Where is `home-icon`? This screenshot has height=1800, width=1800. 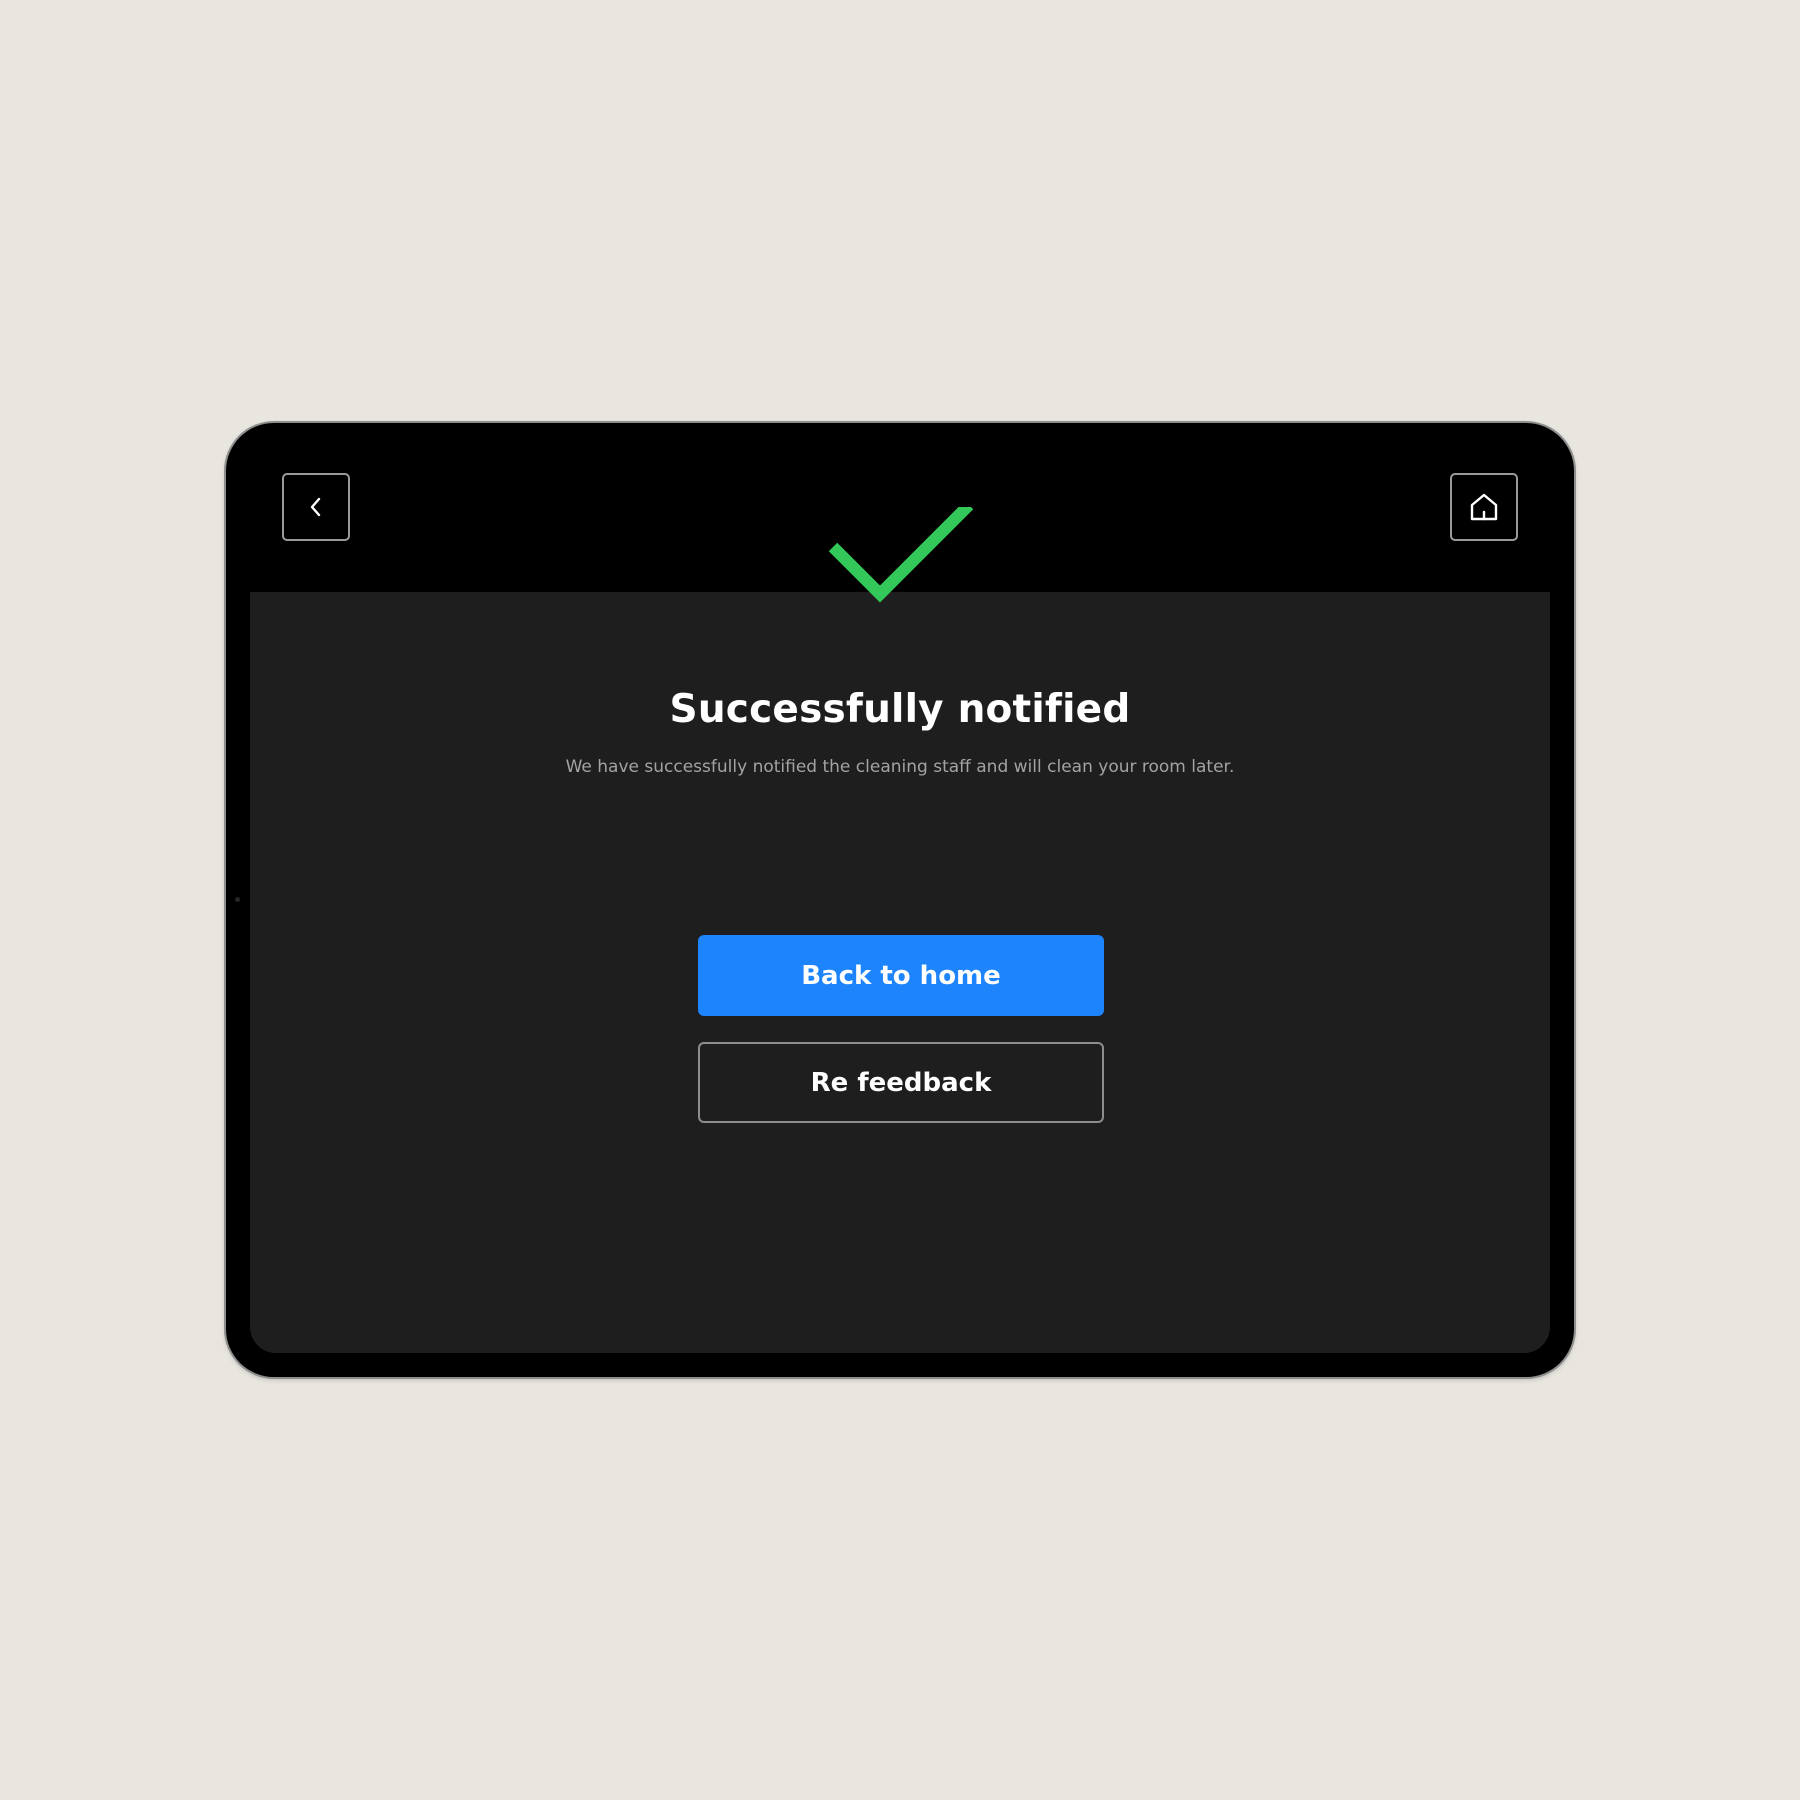
home-icon is located at coordinates (1484, 507).